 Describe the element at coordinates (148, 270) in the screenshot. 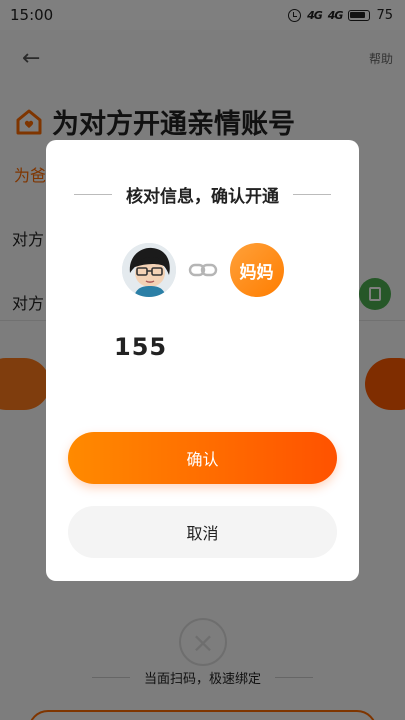

I see `user-avatar` at that location.